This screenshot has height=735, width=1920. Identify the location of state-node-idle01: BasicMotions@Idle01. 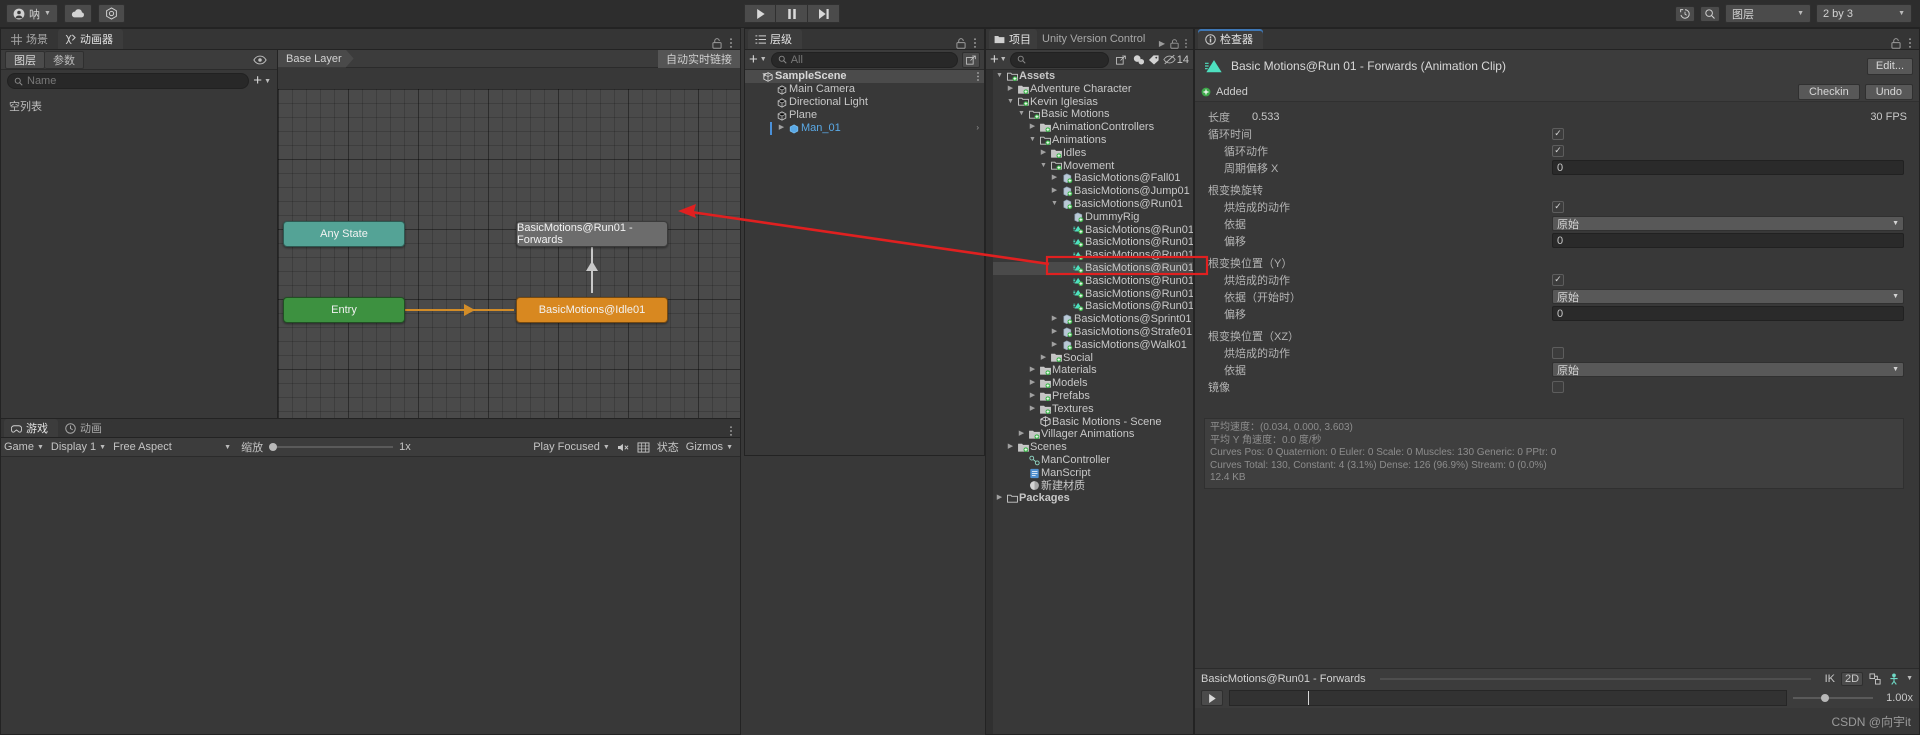
(592, 310).